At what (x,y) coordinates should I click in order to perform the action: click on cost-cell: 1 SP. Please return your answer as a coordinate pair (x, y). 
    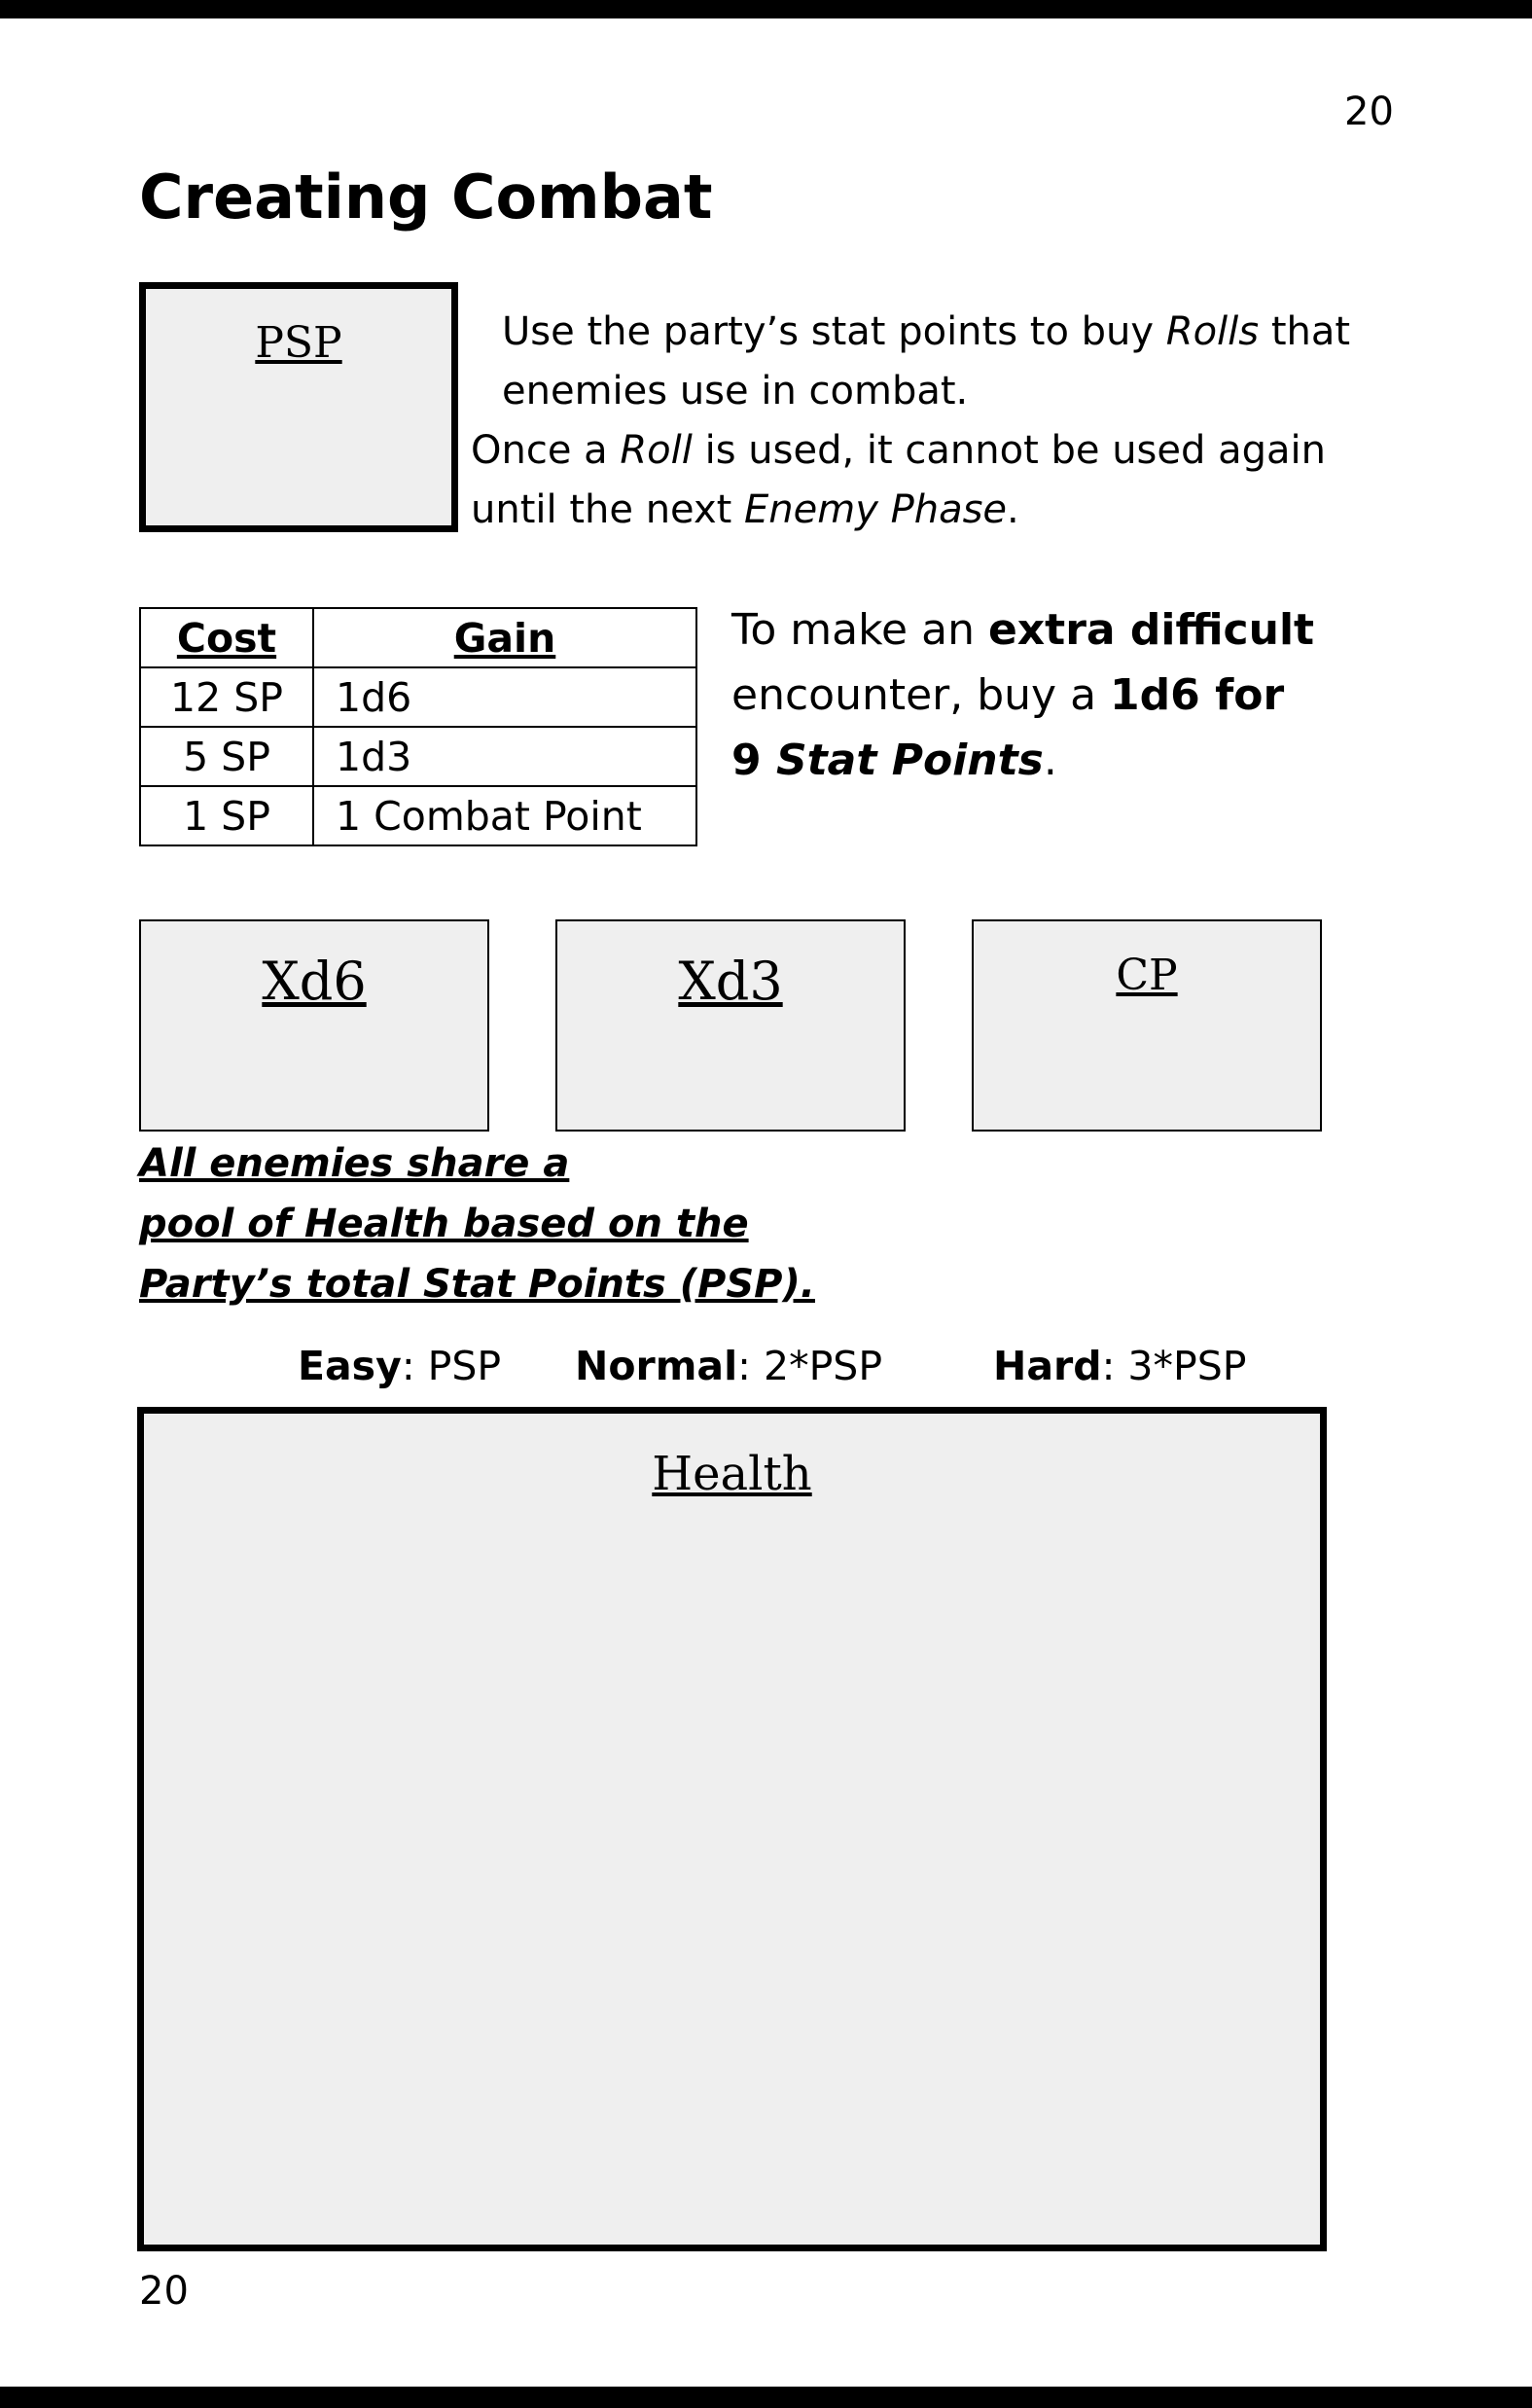
    Looking at the image, I should click on (226, 815).